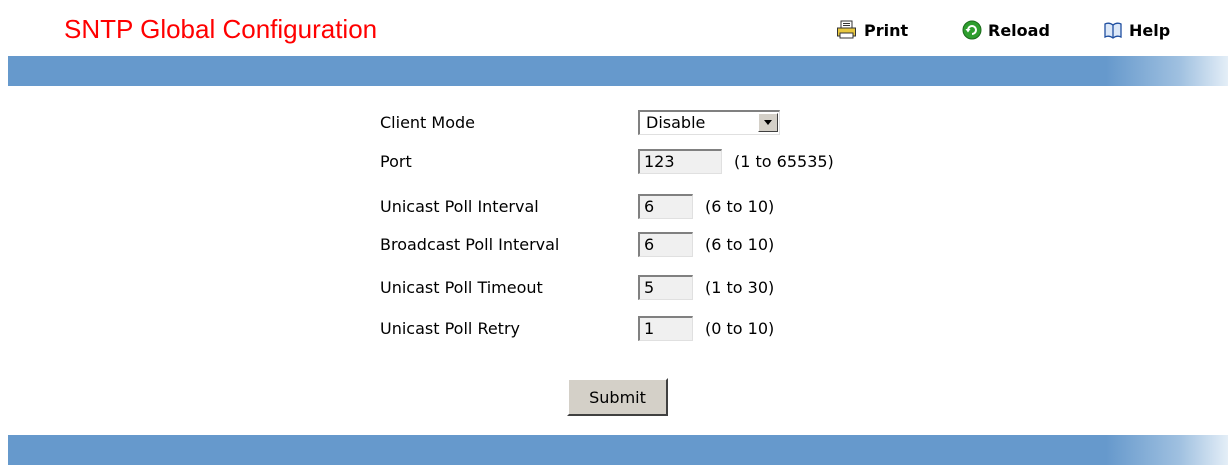 The image size is (1228, 465). I want to click on broadcast-poll-interval-row: Broadcast Poll Interval 6 (6 to 10), so click(577, 244).